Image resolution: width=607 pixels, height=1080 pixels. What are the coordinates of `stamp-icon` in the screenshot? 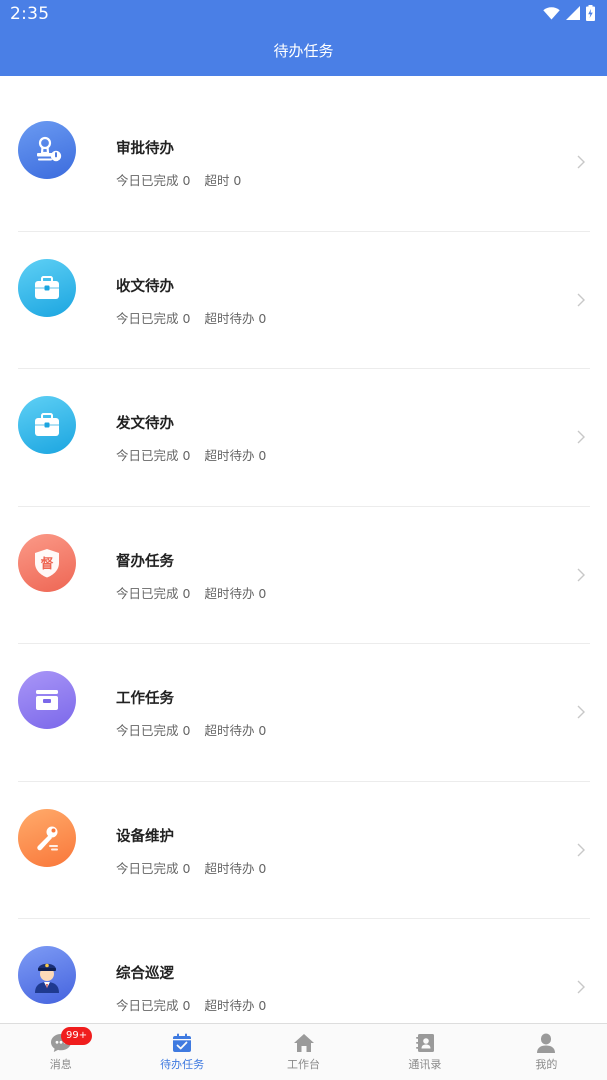 It's located at (49, 149).